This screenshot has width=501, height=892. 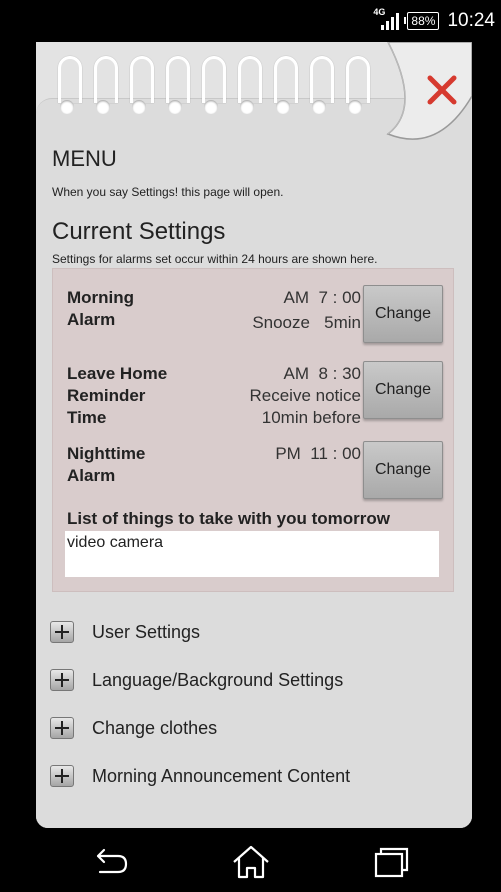 I want to click on status-clock: 10:24, so click(x=471, y=20).